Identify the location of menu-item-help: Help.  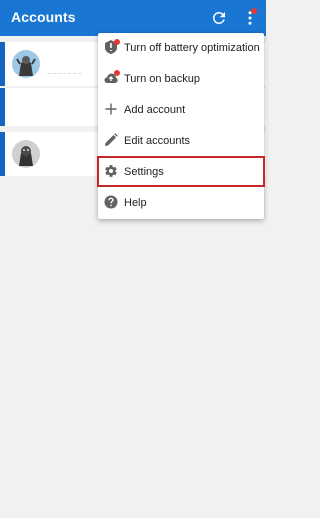
(181, 203).